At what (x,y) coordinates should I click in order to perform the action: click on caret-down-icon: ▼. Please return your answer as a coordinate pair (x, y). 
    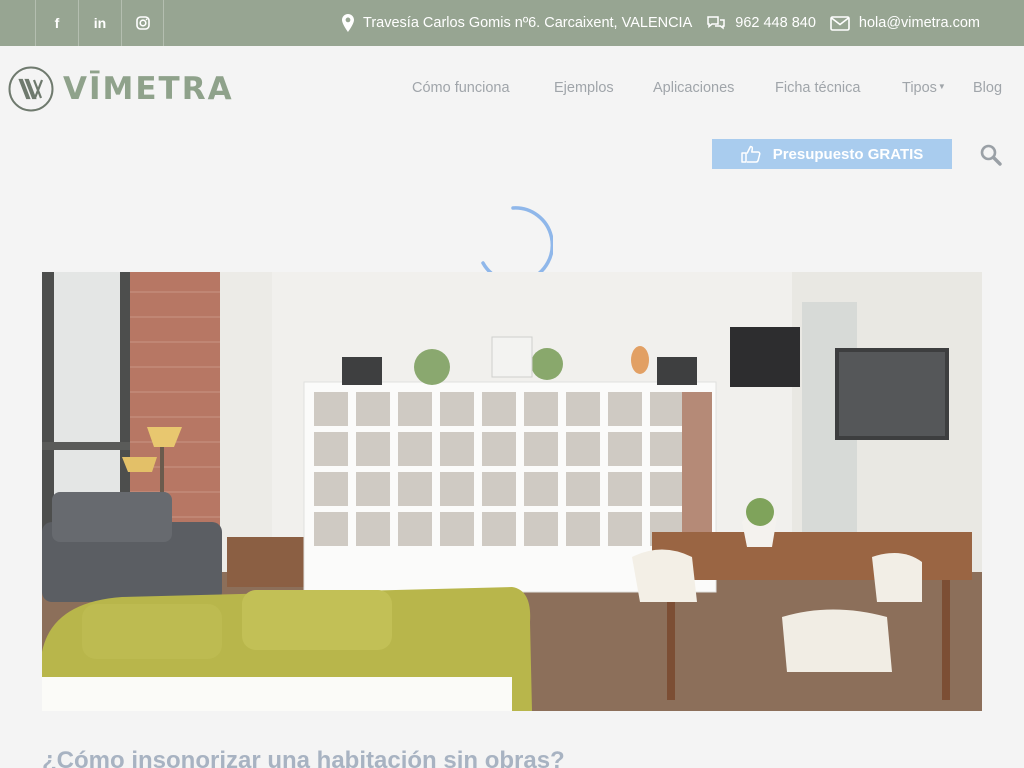
    Looking at the image, I should click on (941, 86).